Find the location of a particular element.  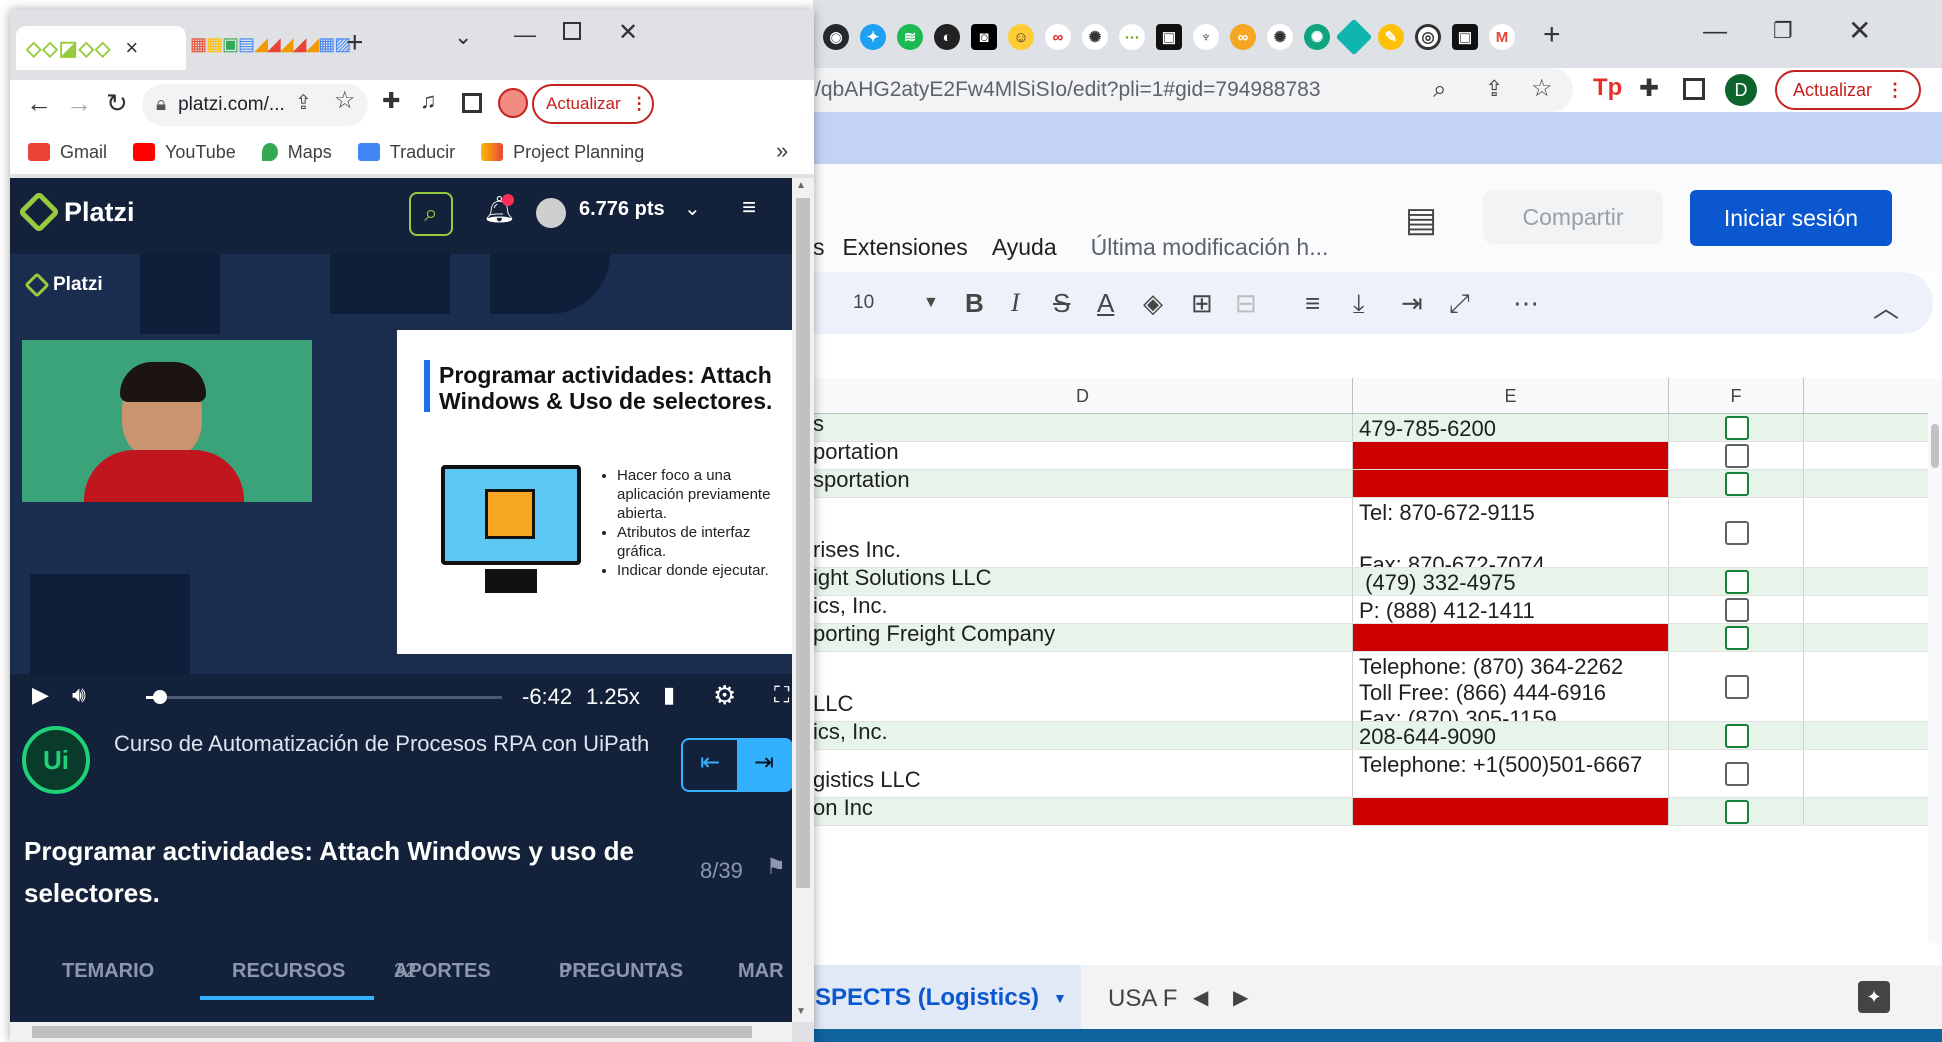

bookmark-gmail: Gmail is located at coordinates (67, 152).